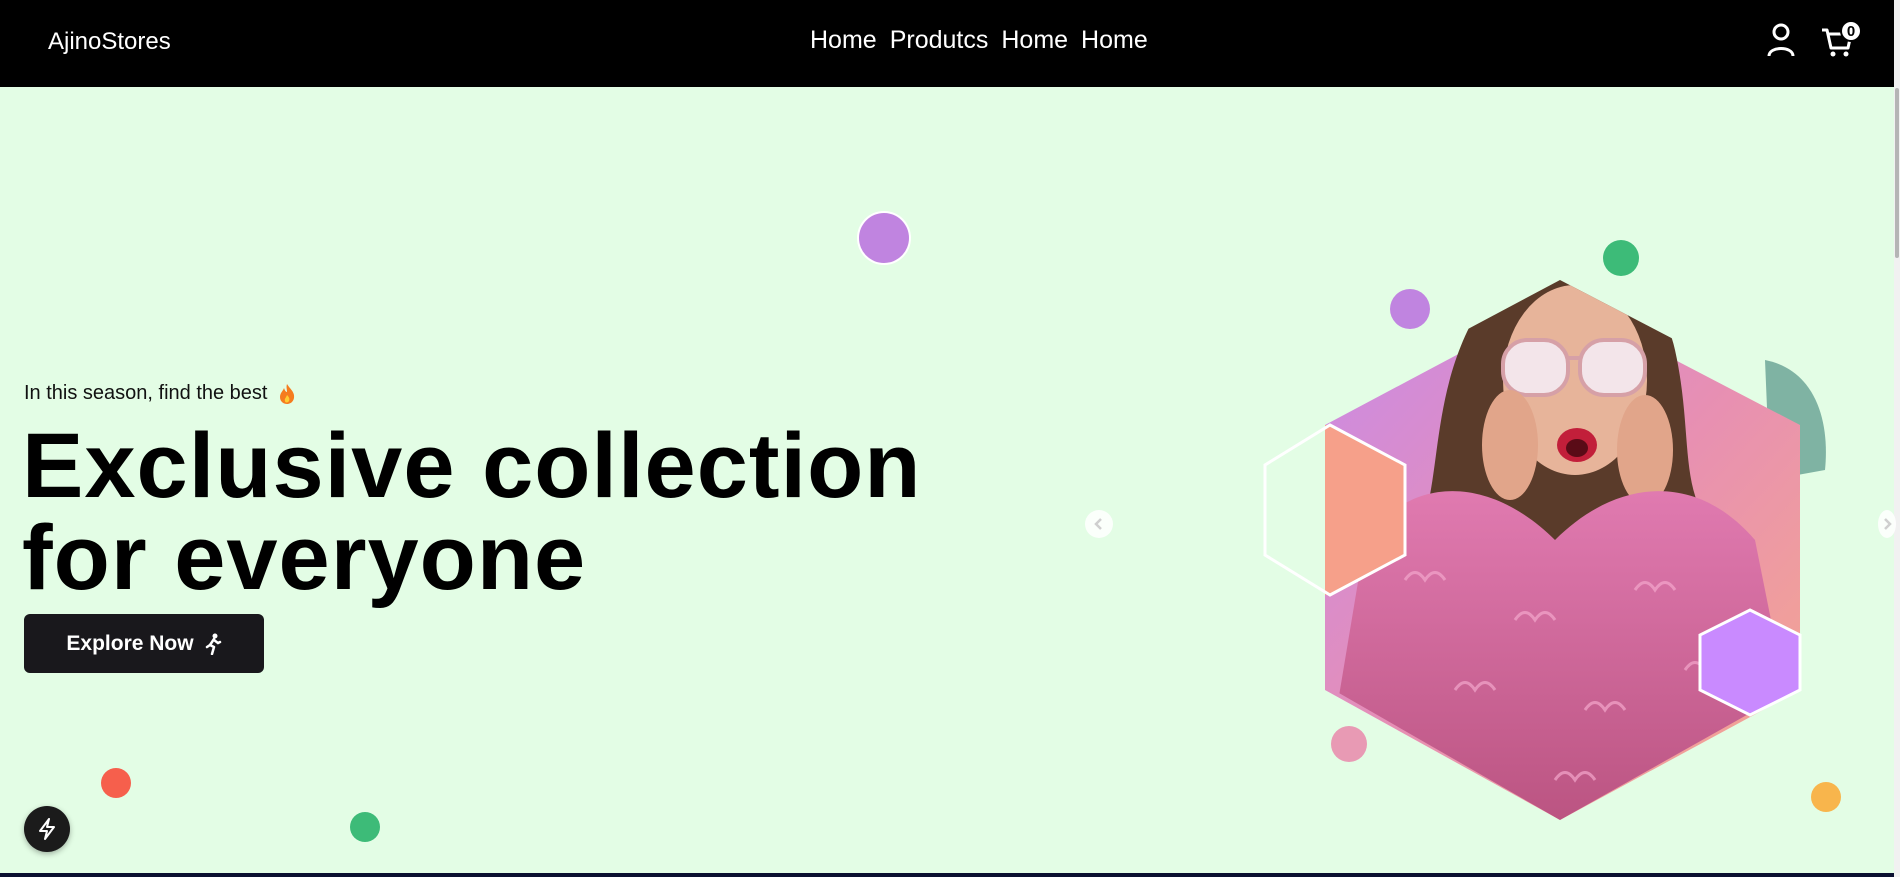  I want to click on cart-button: 0, so click(1841, 40).